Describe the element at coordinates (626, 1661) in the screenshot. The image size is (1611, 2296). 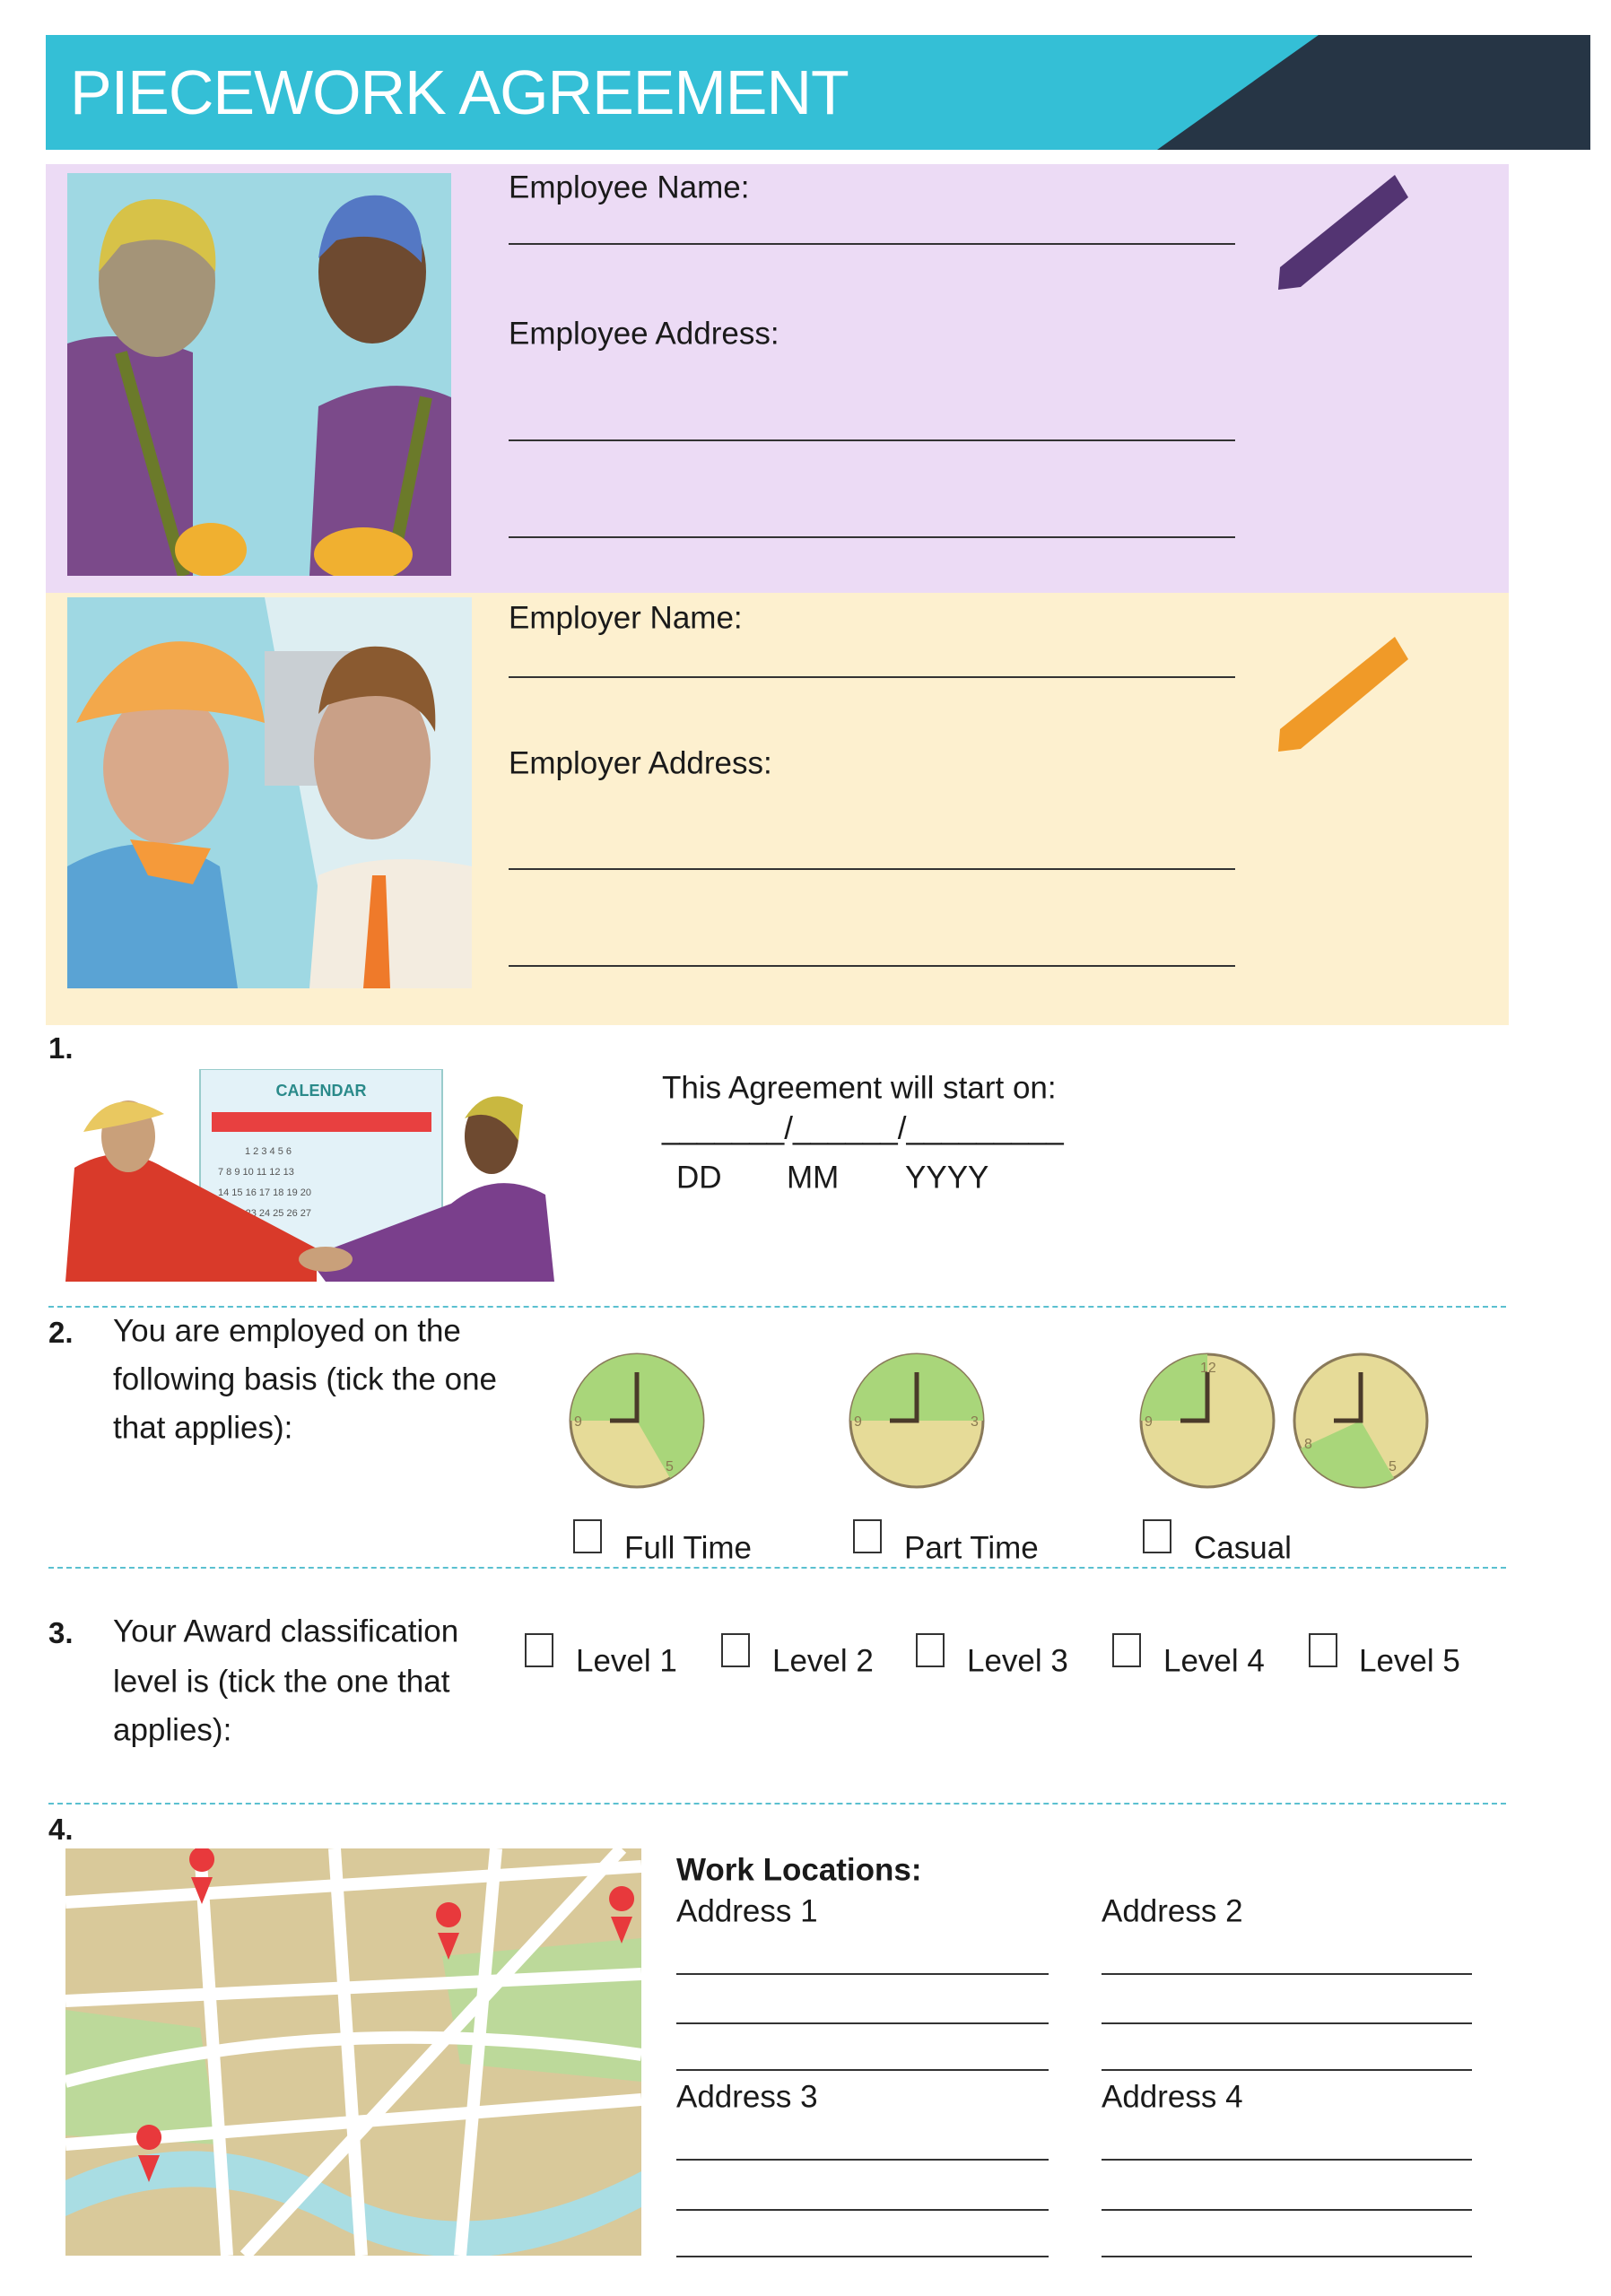
I see `level-1-label: Level 1` at that location.